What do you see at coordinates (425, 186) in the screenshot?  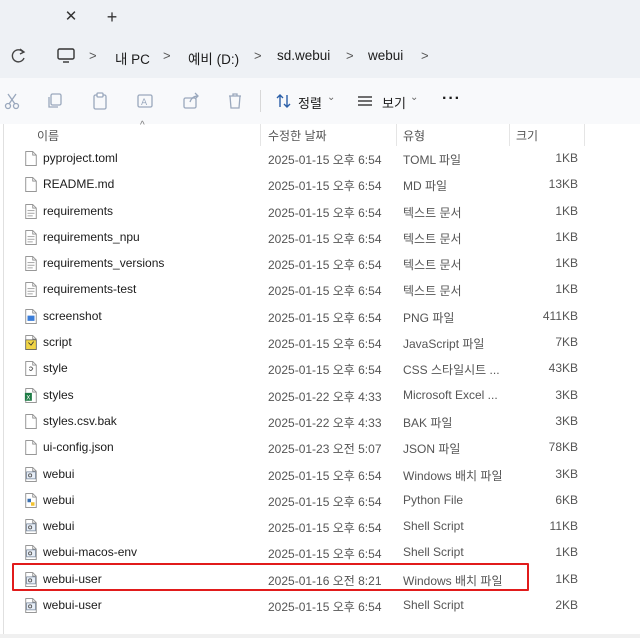 I see `file-type: MD 파일` at bounding box center [425, 186].